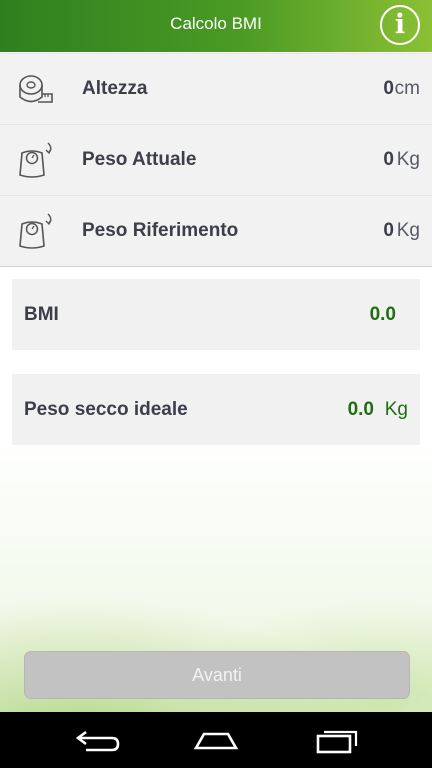 The height and width of the screenshot is (768, 432). I want to click on ideal-weight-label: Peso secco ideale, so click(106, 409).